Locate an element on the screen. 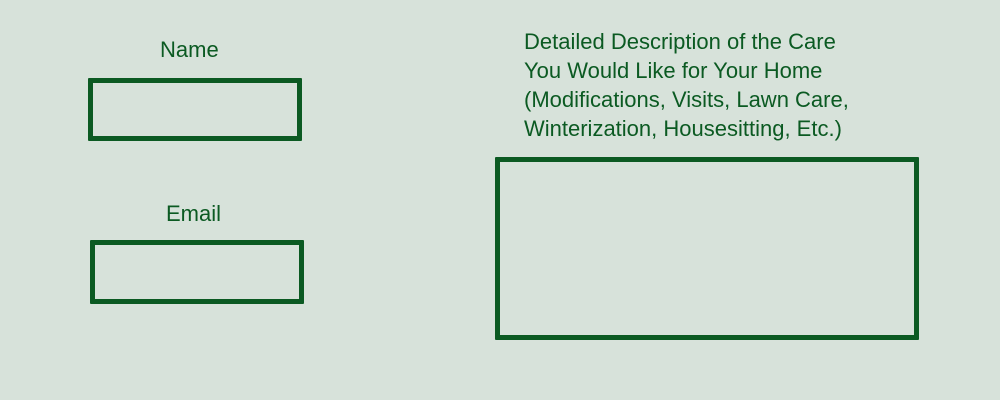 The image size is (1000, 400). email-input is located at coordinates (197, 272).